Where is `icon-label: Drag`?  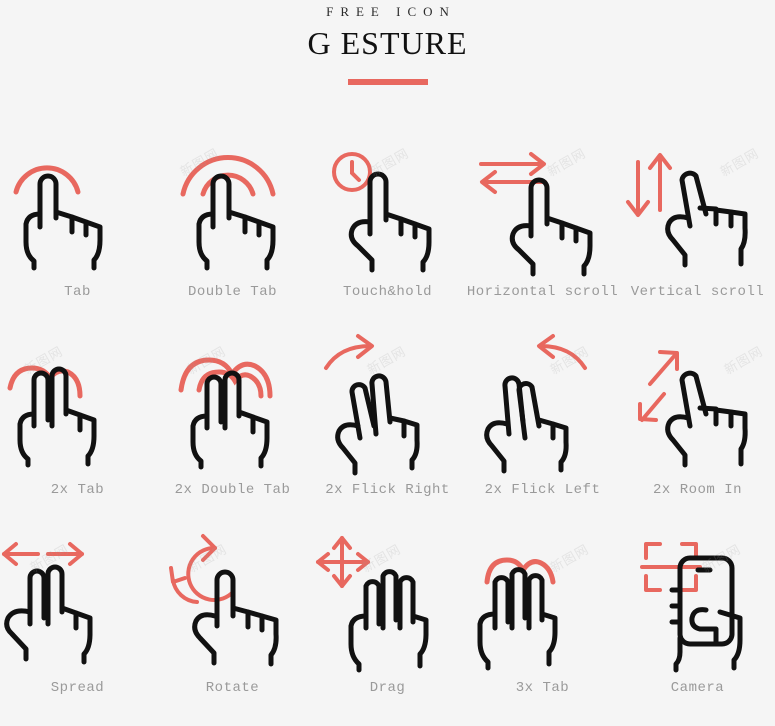
icon-label: Drag is located at coordinates (387, 688).